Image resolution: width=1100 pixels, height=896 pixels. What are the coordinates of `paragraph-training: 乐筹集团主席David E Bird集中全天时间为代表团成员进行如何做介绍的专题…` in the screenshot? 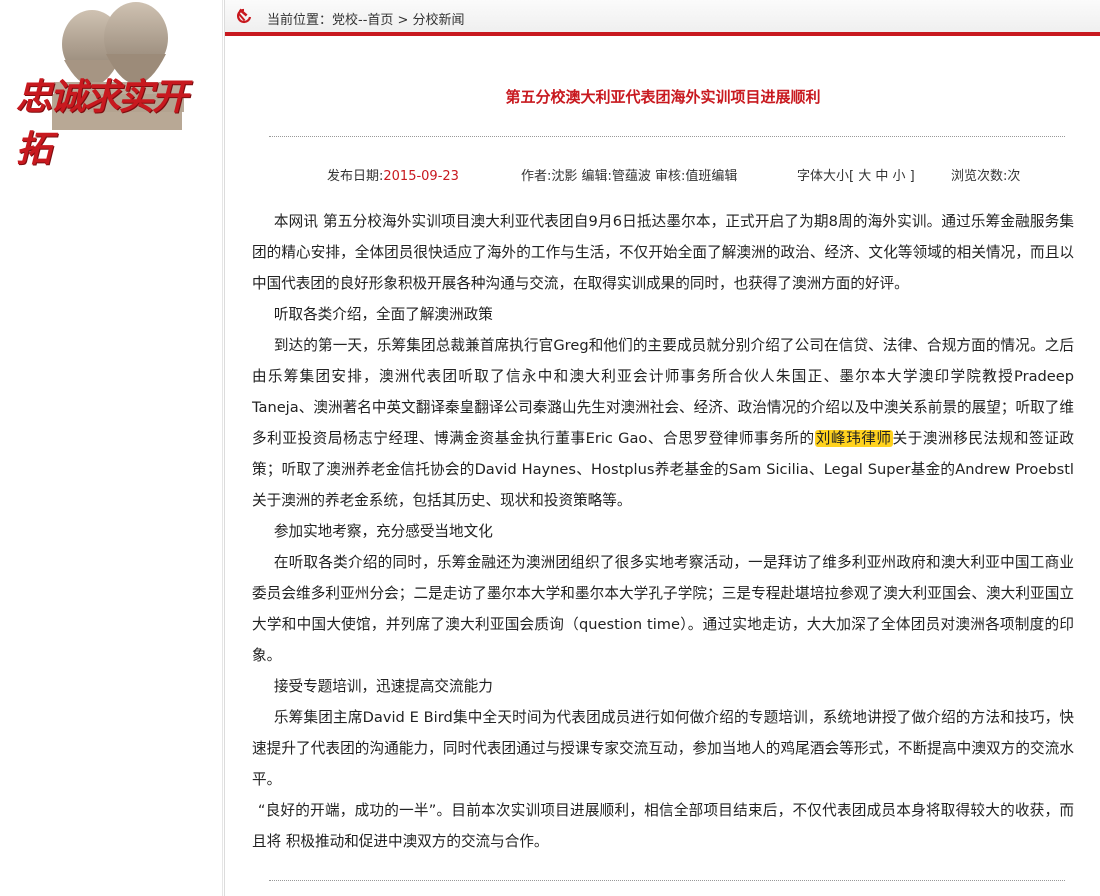 It's located at (663, 748).